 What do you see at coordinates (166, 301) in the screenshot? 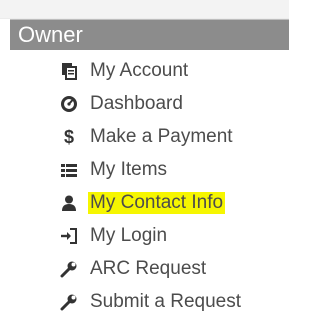
I see `menu-item-label: Submit a Request` at bounding box center [166, 301].